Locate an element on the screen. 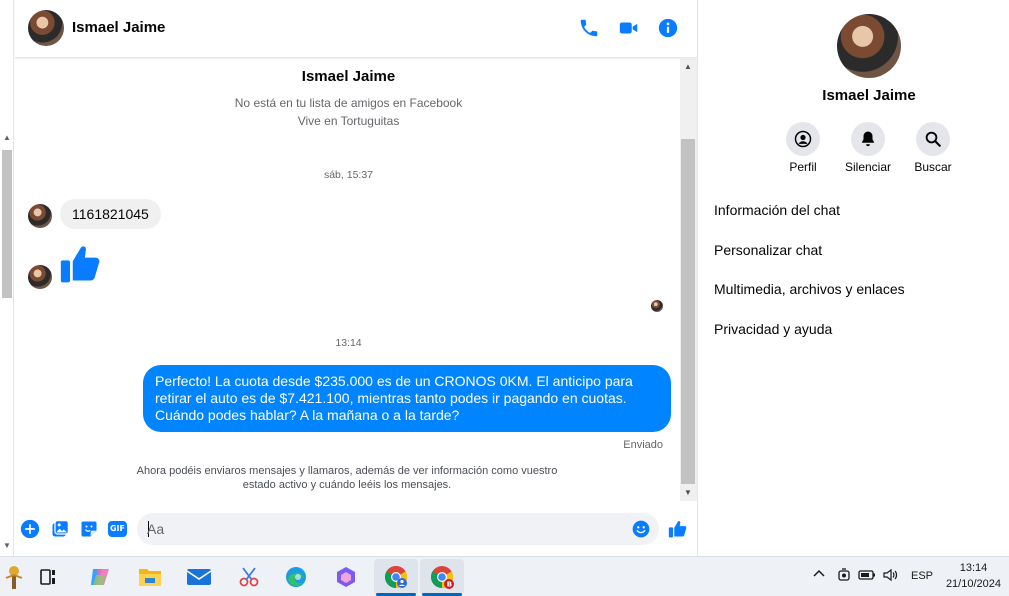 The image size is (1009, 596). menu-privacy-help: Privacidad y ayuda is located at coordinates (773, 329).